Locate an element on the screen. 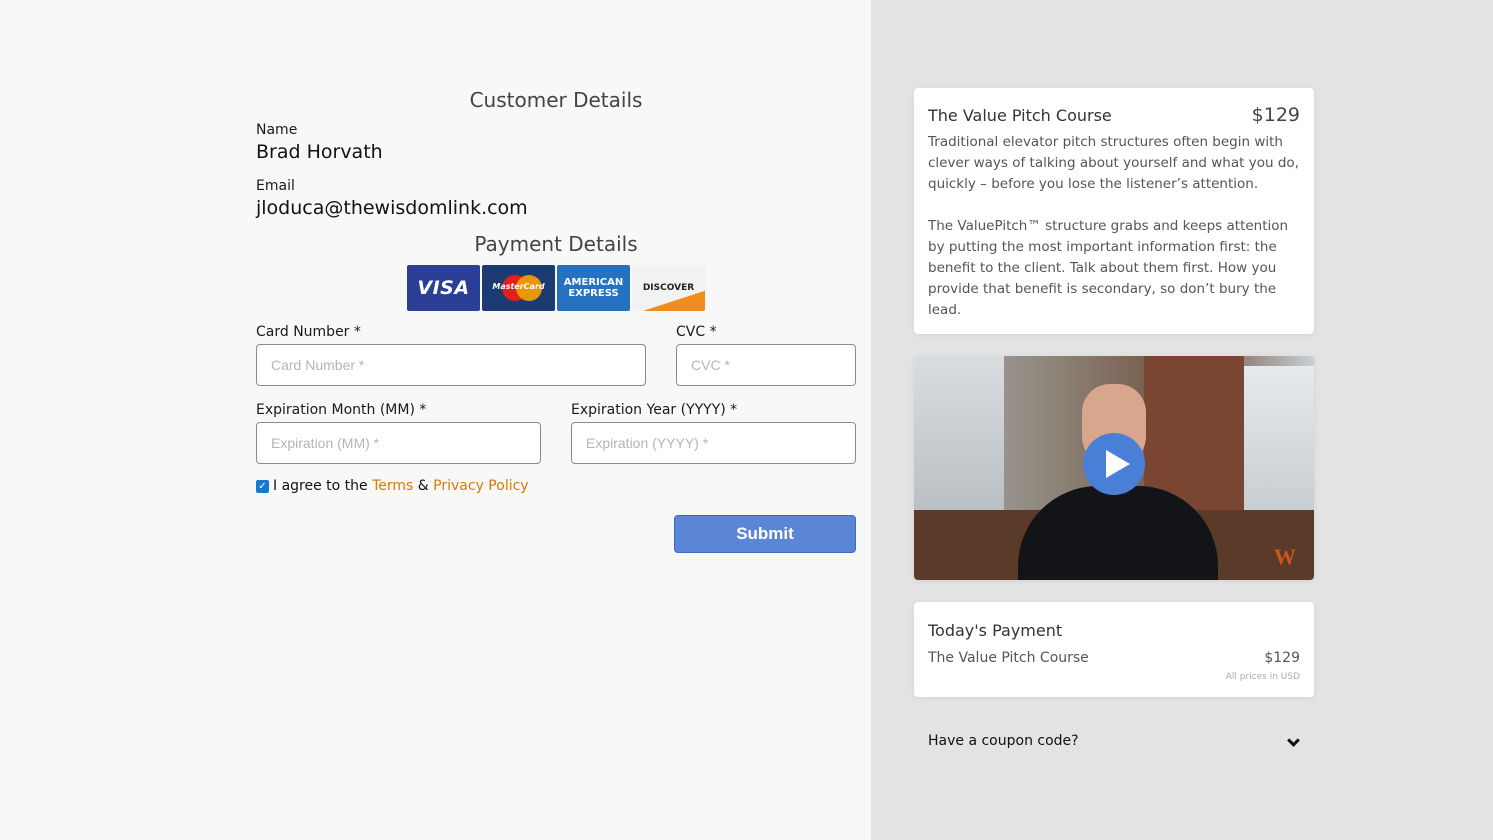 The width and height of the screenshot is (1493, 840). course-video: W is located at coordinates (1114, 468).